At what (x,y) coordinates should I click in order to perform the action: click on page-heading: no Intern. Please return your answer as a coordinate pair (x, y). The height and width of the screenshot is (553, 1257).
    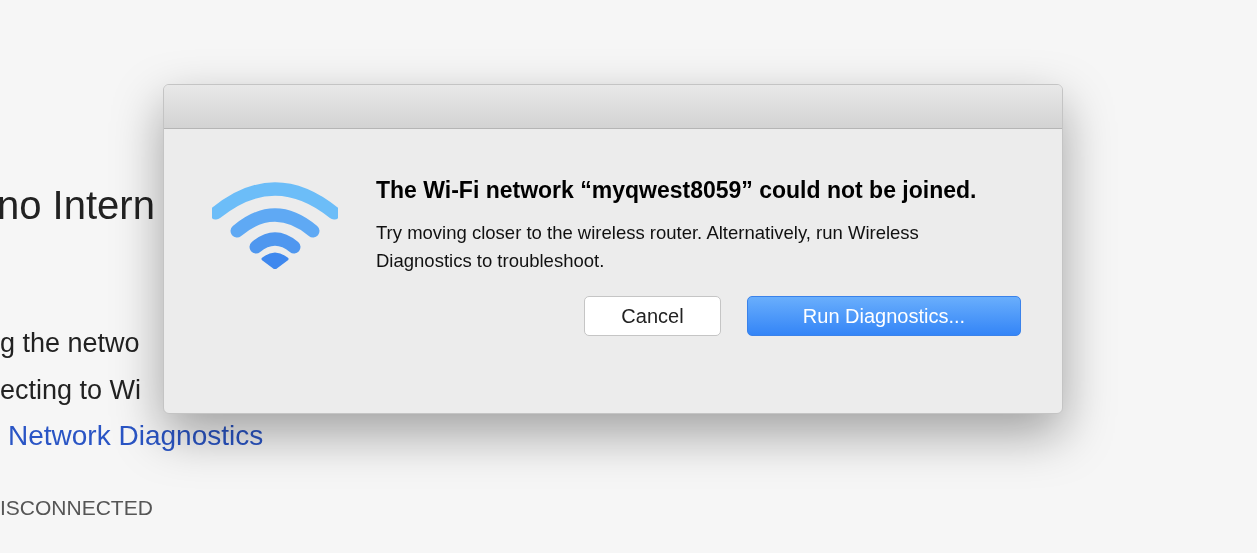
    Looking at the image, I should click on (77, 205).